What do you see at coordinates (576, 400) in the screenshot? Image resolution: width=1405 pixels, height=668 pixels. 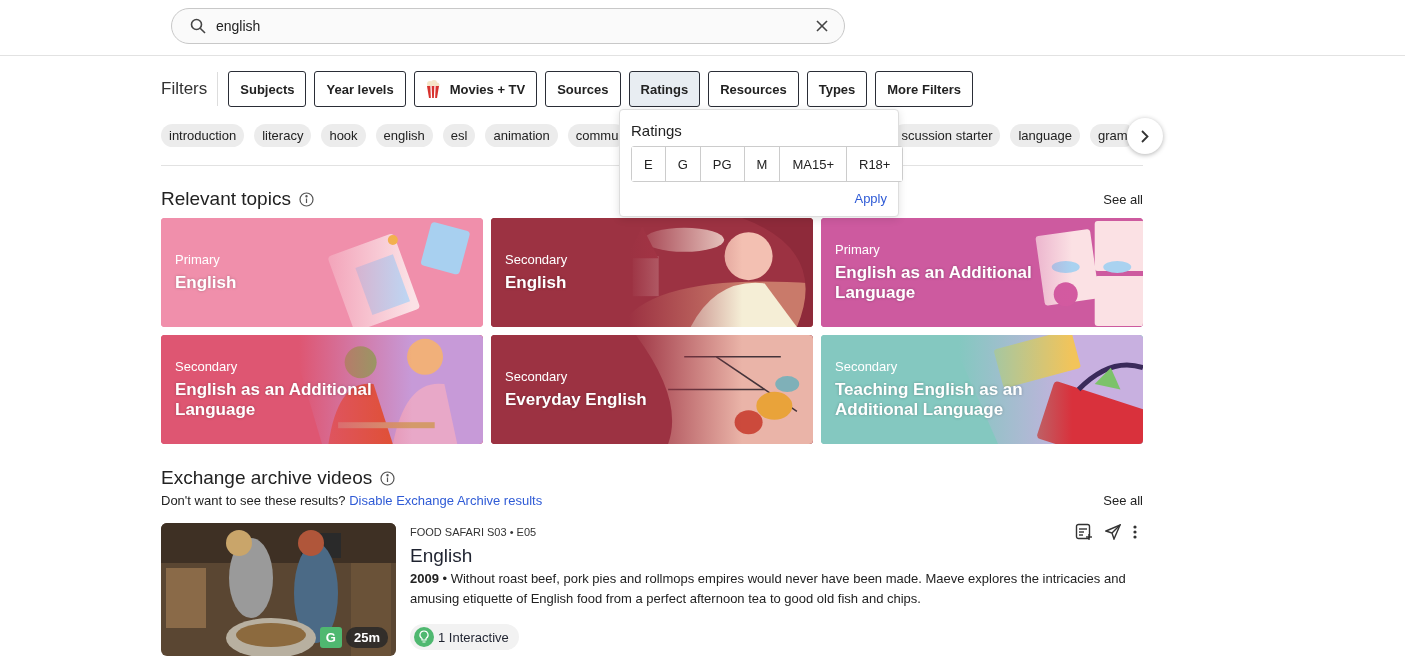 I see `topic-title: Everyday English` at bounding box center [576, 400].